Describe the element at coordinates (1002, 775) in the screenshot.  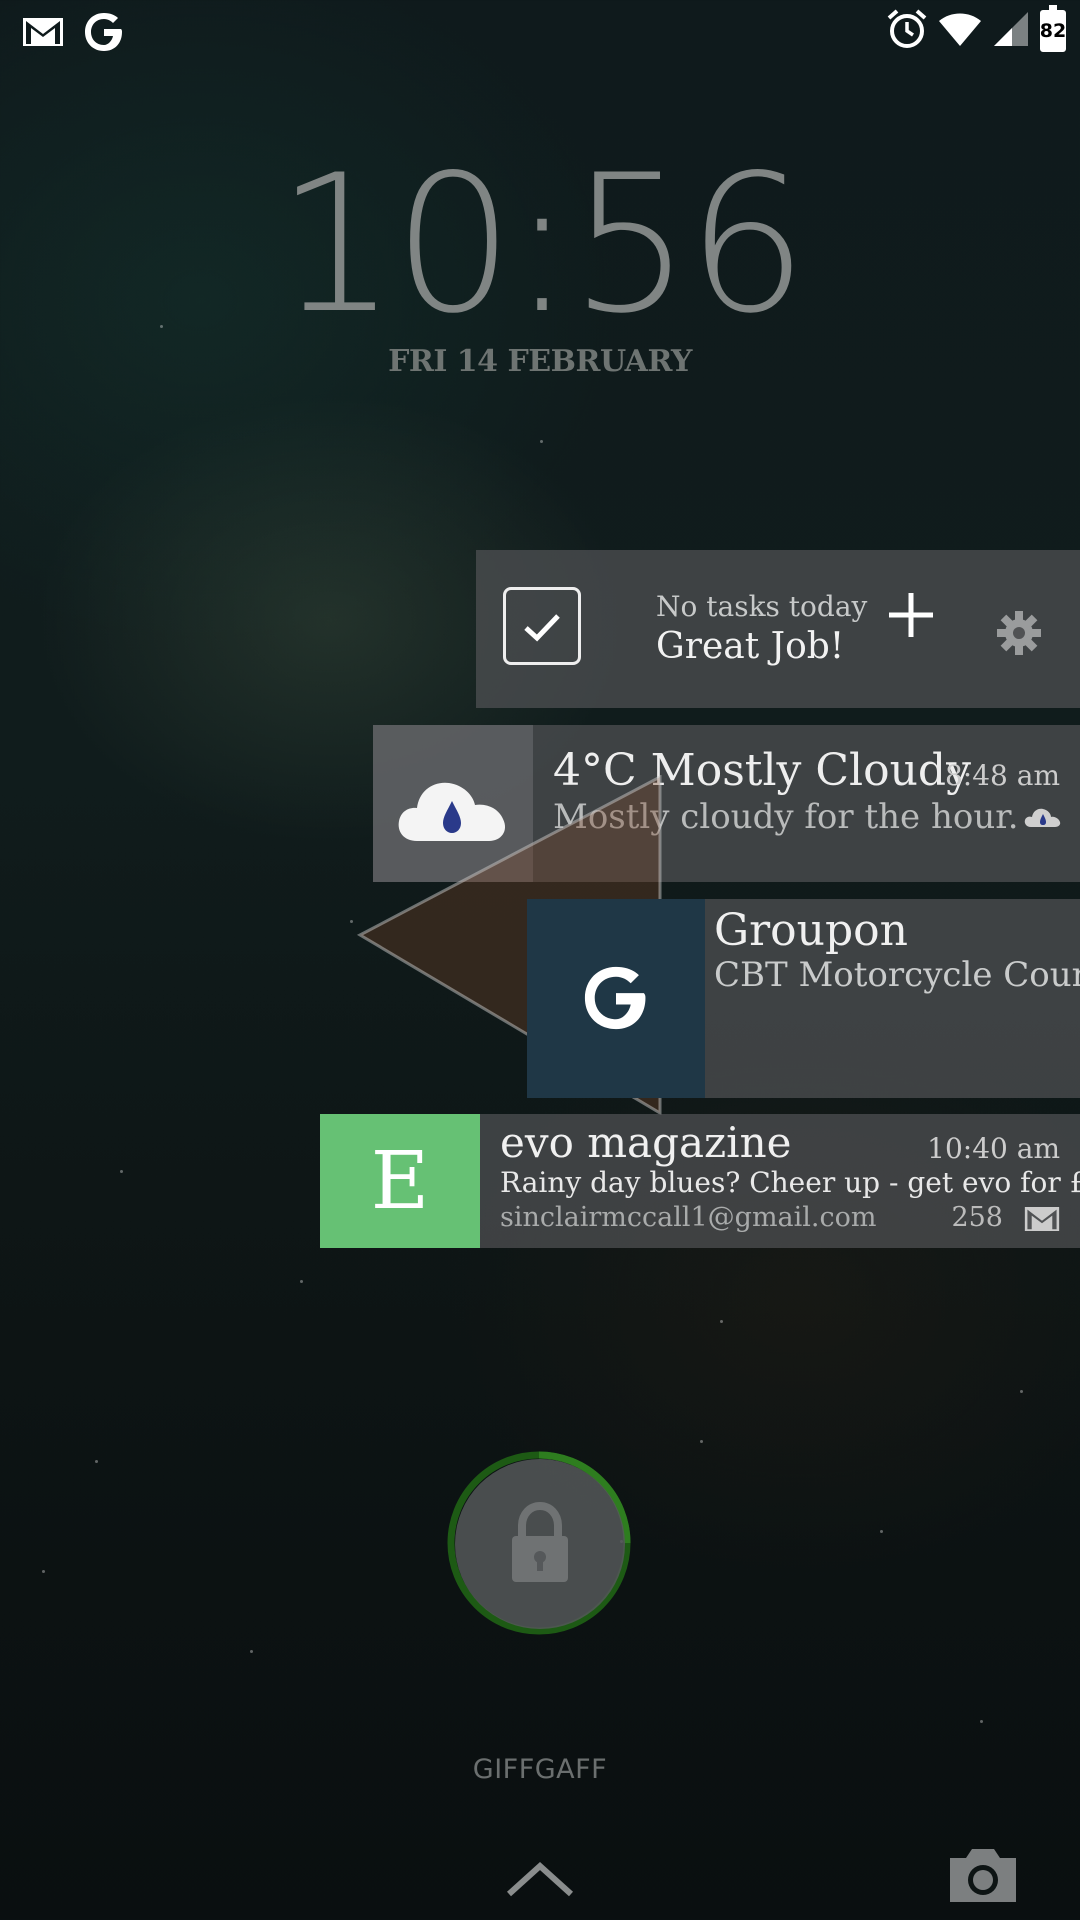
I see `weather-time: 8:48 am` at that location.